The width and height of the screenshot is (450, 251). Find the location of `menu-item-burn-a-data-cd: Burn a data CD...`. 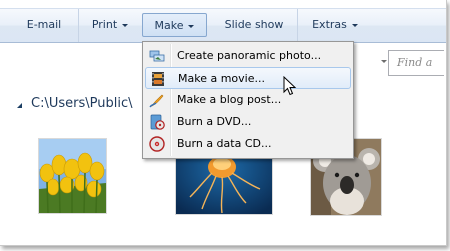

menu-item-burn-a-data-cd: Burn a data CD... is located at coordinates (248, 144).